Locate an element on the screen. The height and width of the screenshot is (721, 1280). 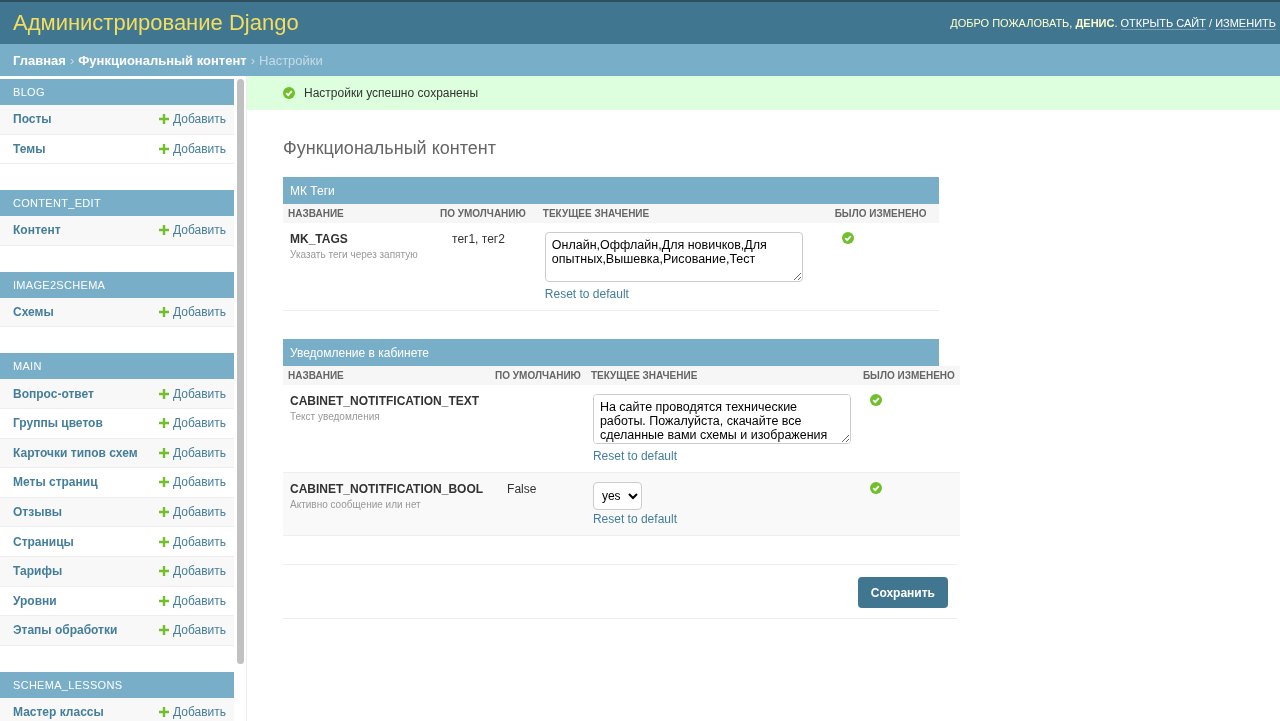
model-link: Контент is located at coordinates (37, 230).